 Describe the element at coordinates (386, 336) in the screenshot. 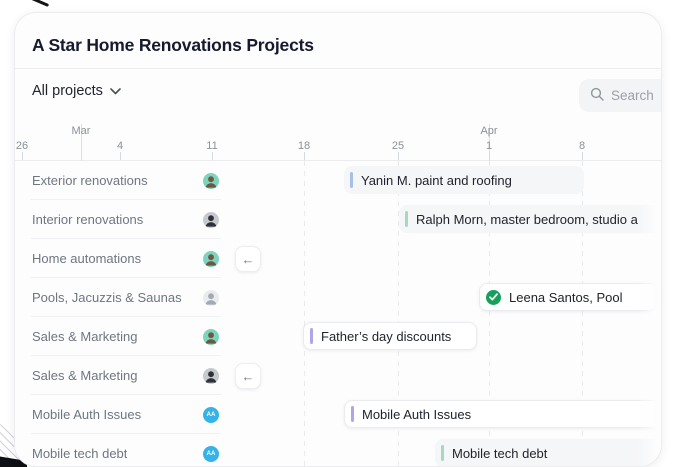

I see `task-bar-label: Father’s day discounts` at that location.